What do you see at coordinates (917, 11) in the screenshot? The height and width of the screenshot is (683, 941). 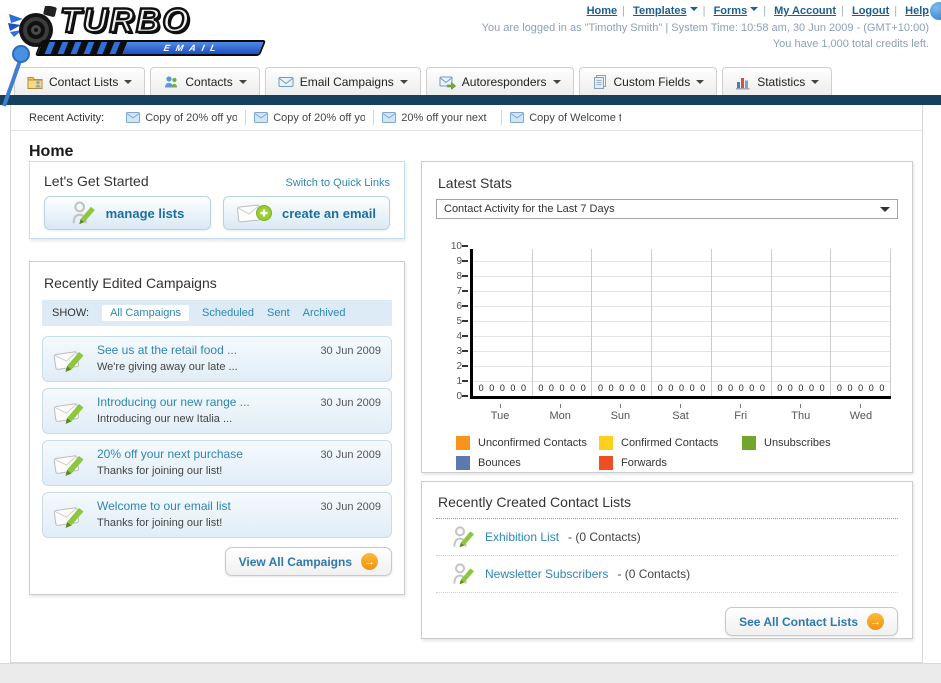 I see `nav-help-link: Help` at bounding box center [917, 11].